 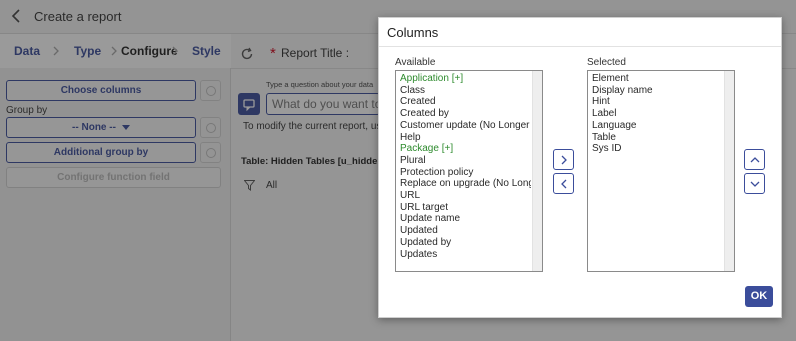 I want to click on selected-column-option: Language, so click(x=622, y=126).